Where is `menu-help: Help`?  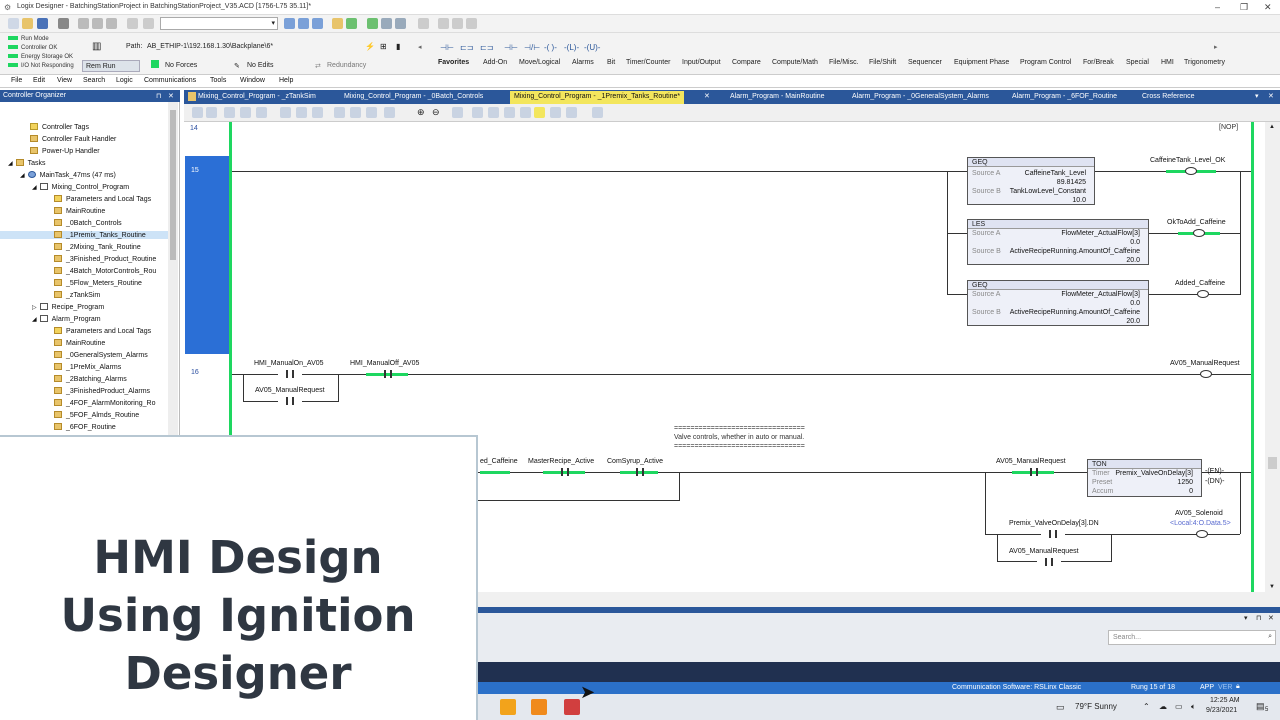
menu-help: Help is located at coordinates (286, 80).